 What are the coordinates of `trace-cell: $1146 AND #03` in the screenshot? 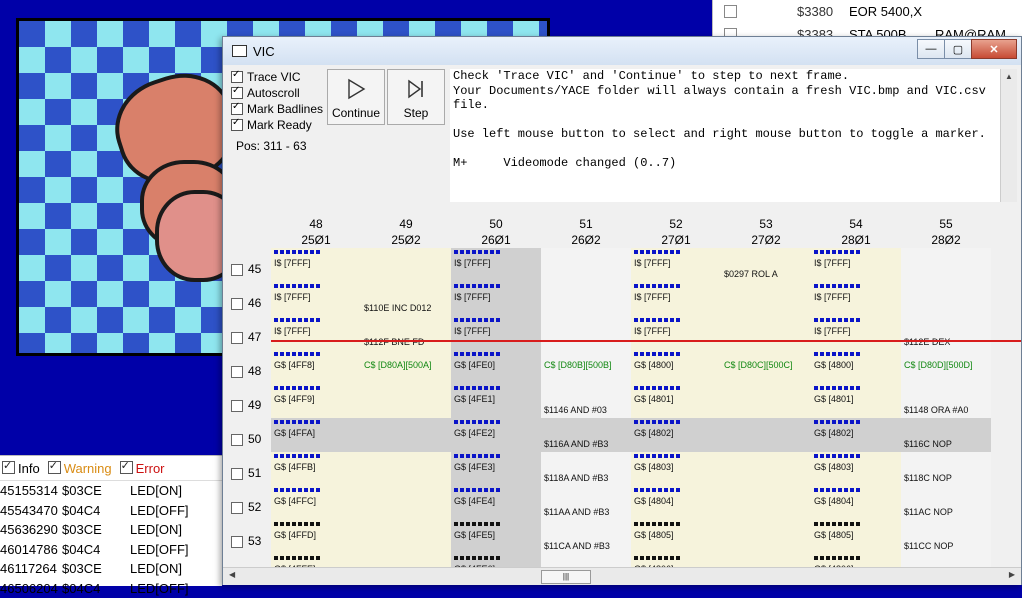 It's located at (586, 401).